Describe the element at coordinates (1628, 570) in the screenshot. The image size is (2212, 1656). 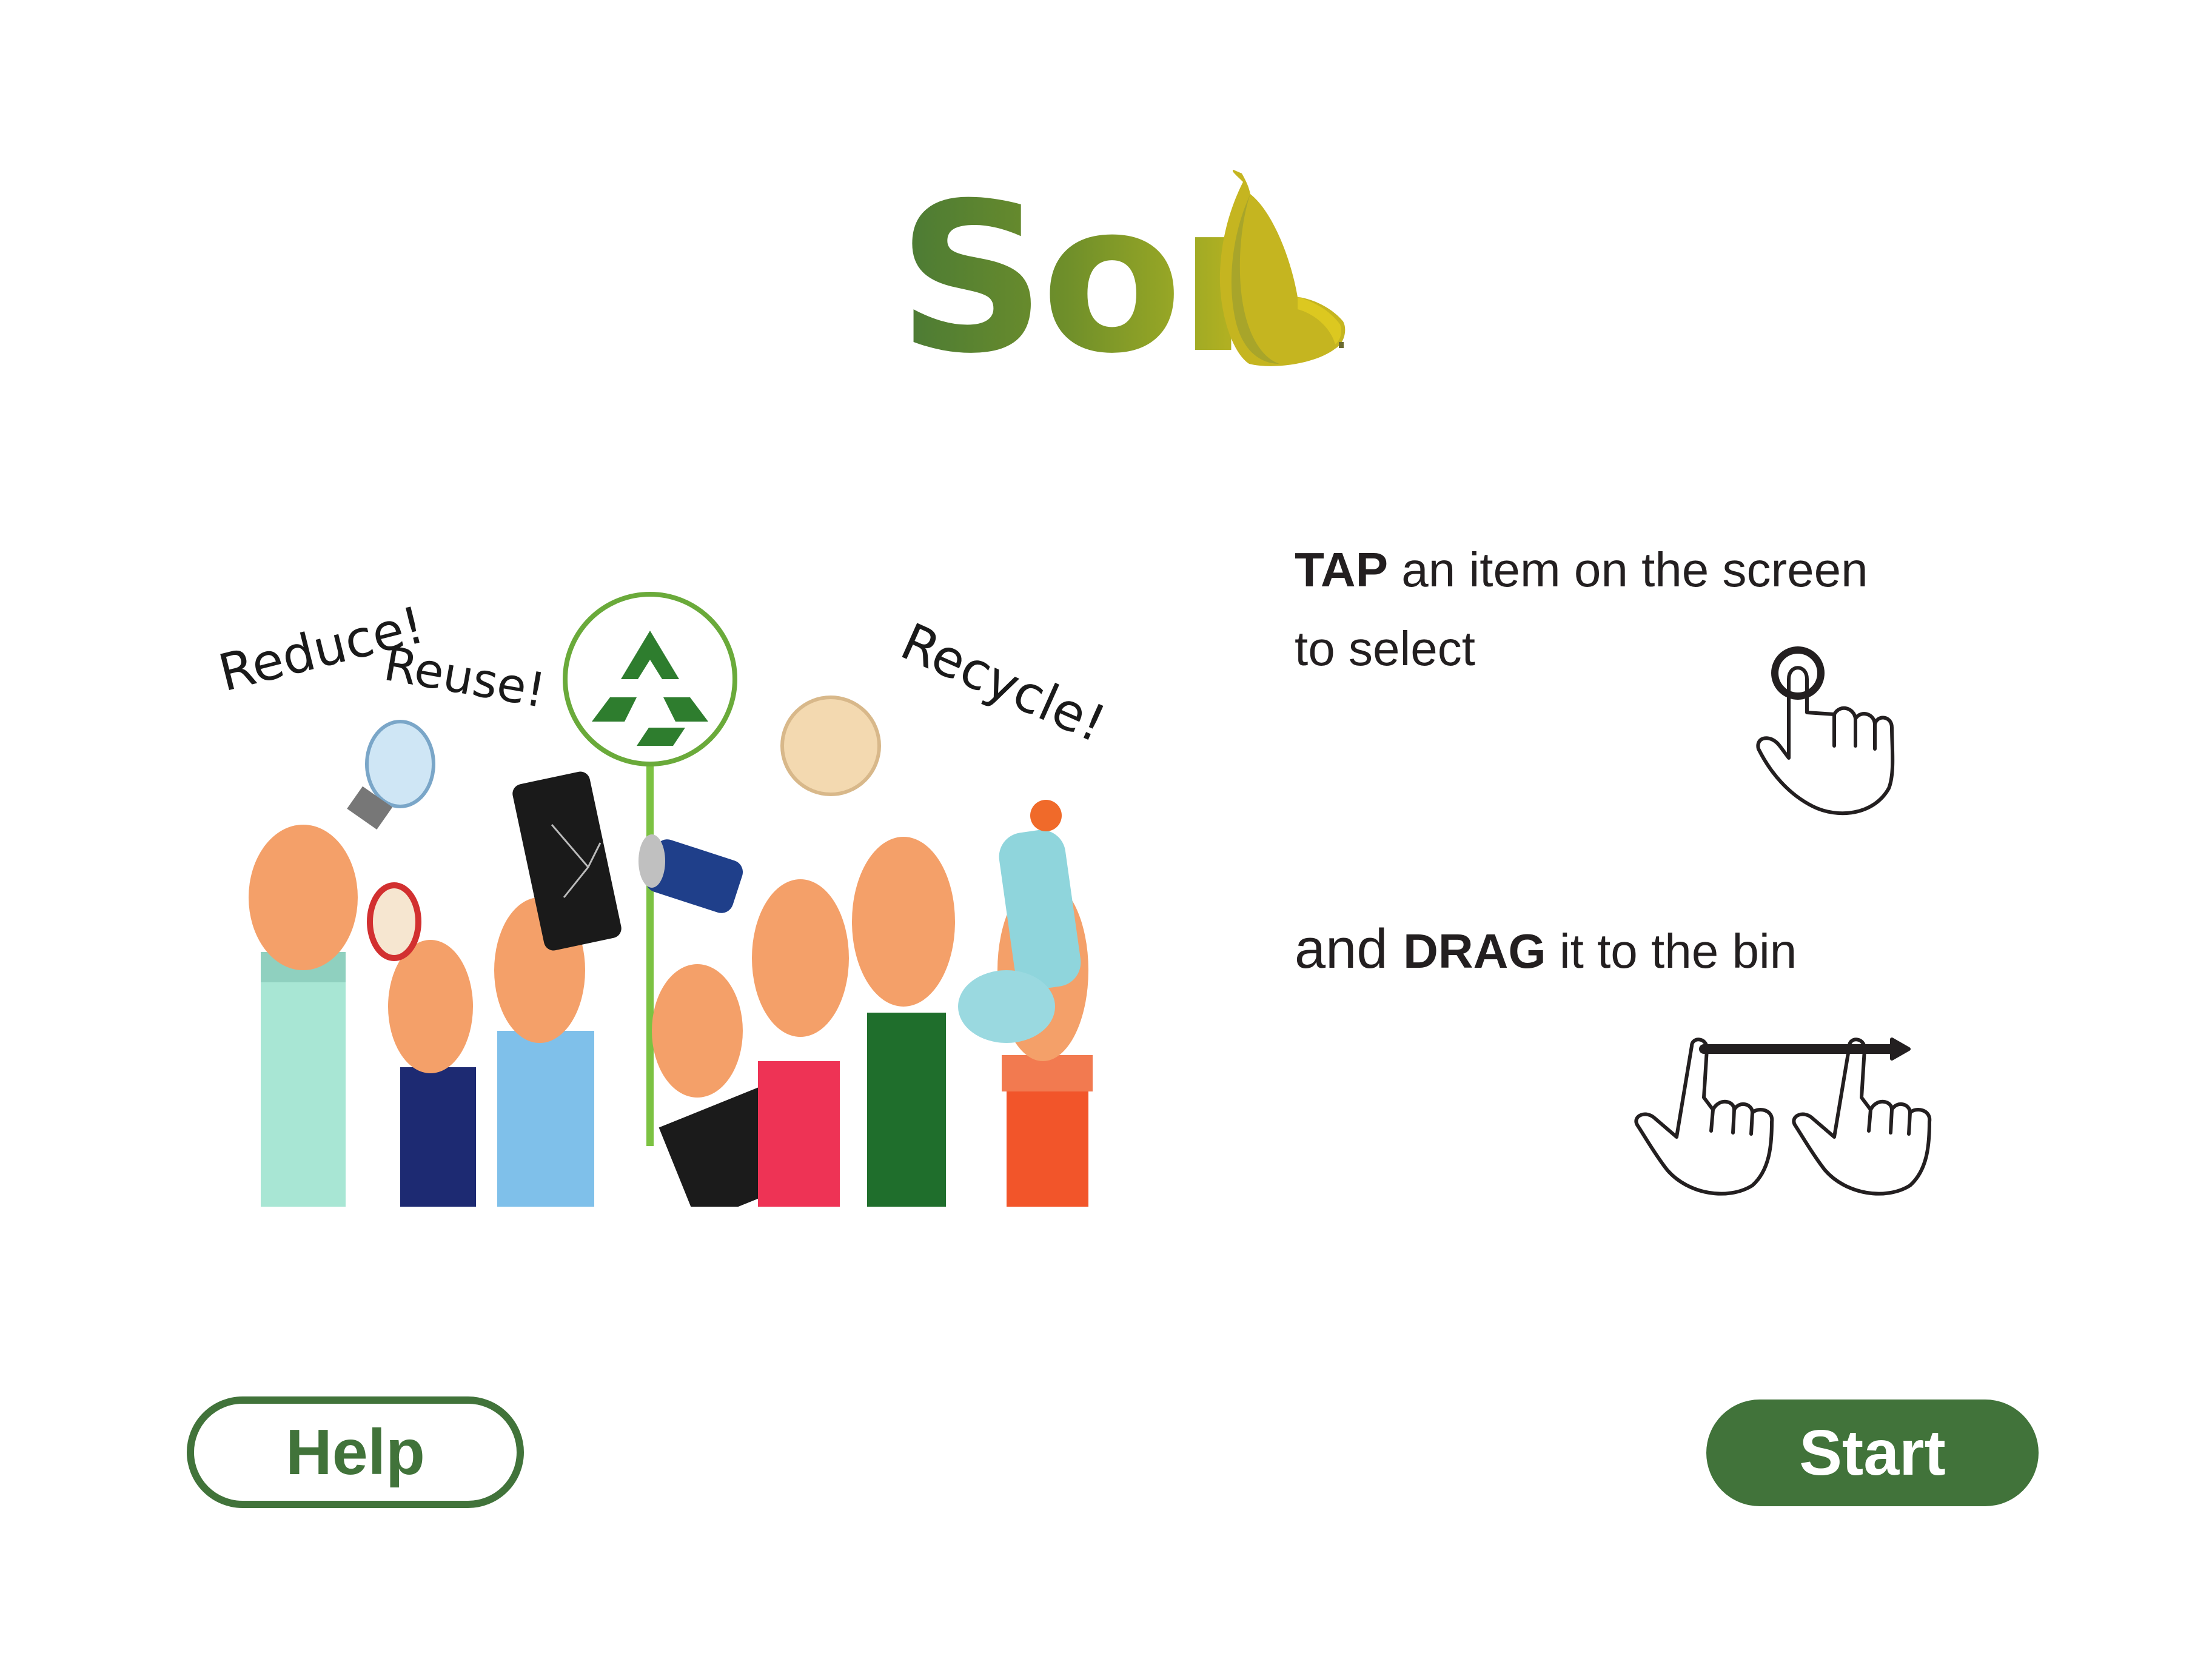
I see `tap-instruction-rest: an item on the screen` at that location.